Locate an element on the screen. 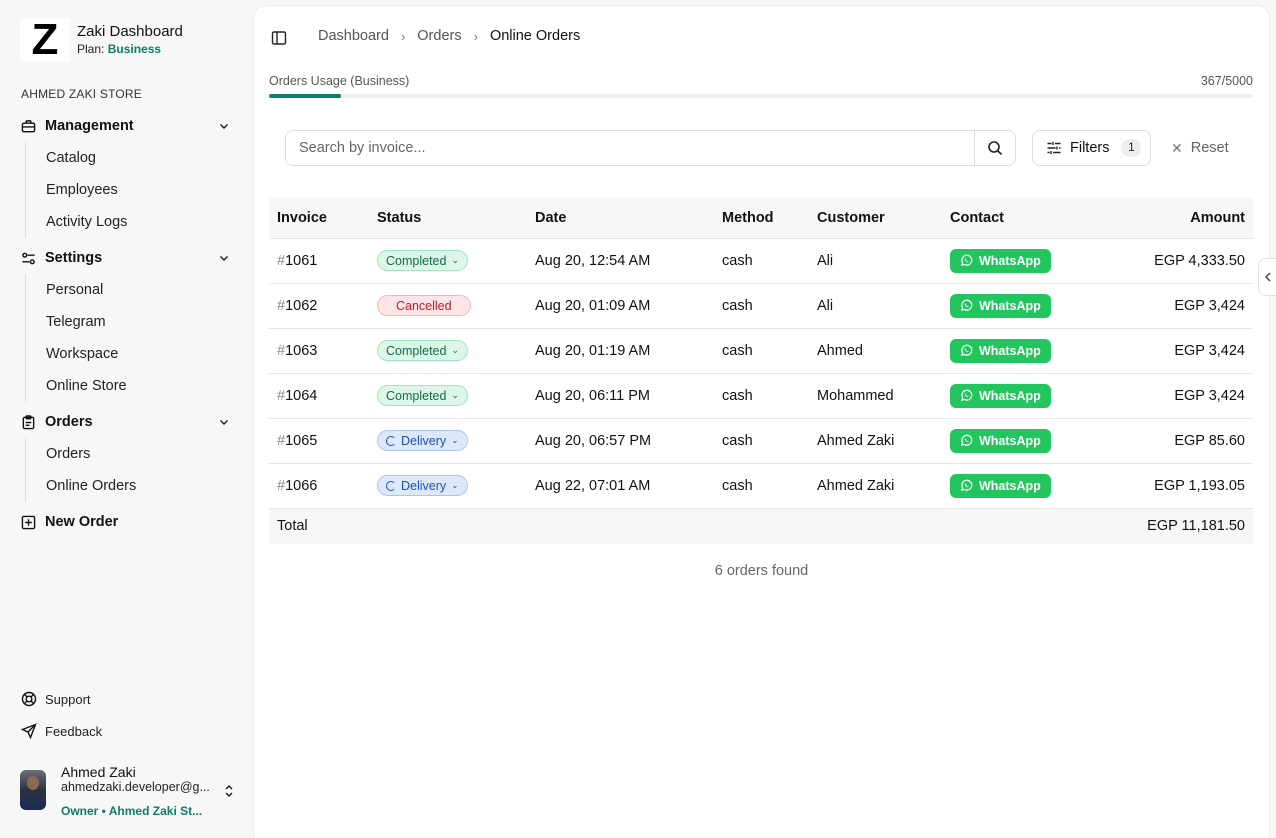 This screenshot has height=838, width=1276. hash-symbol: # is located at coordinates (281, 395).